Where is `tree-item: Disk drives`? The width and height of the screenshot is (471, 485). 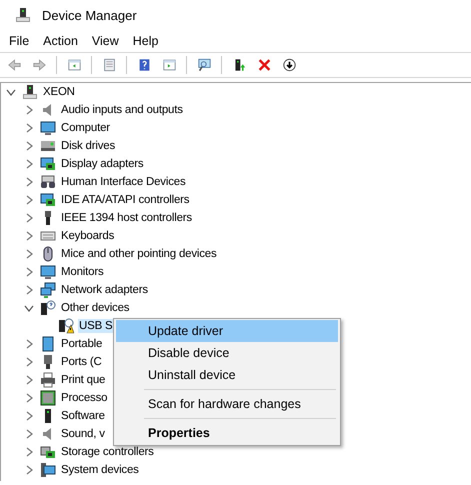 tree-item: Disk drives is located at coordinates (88, 146).